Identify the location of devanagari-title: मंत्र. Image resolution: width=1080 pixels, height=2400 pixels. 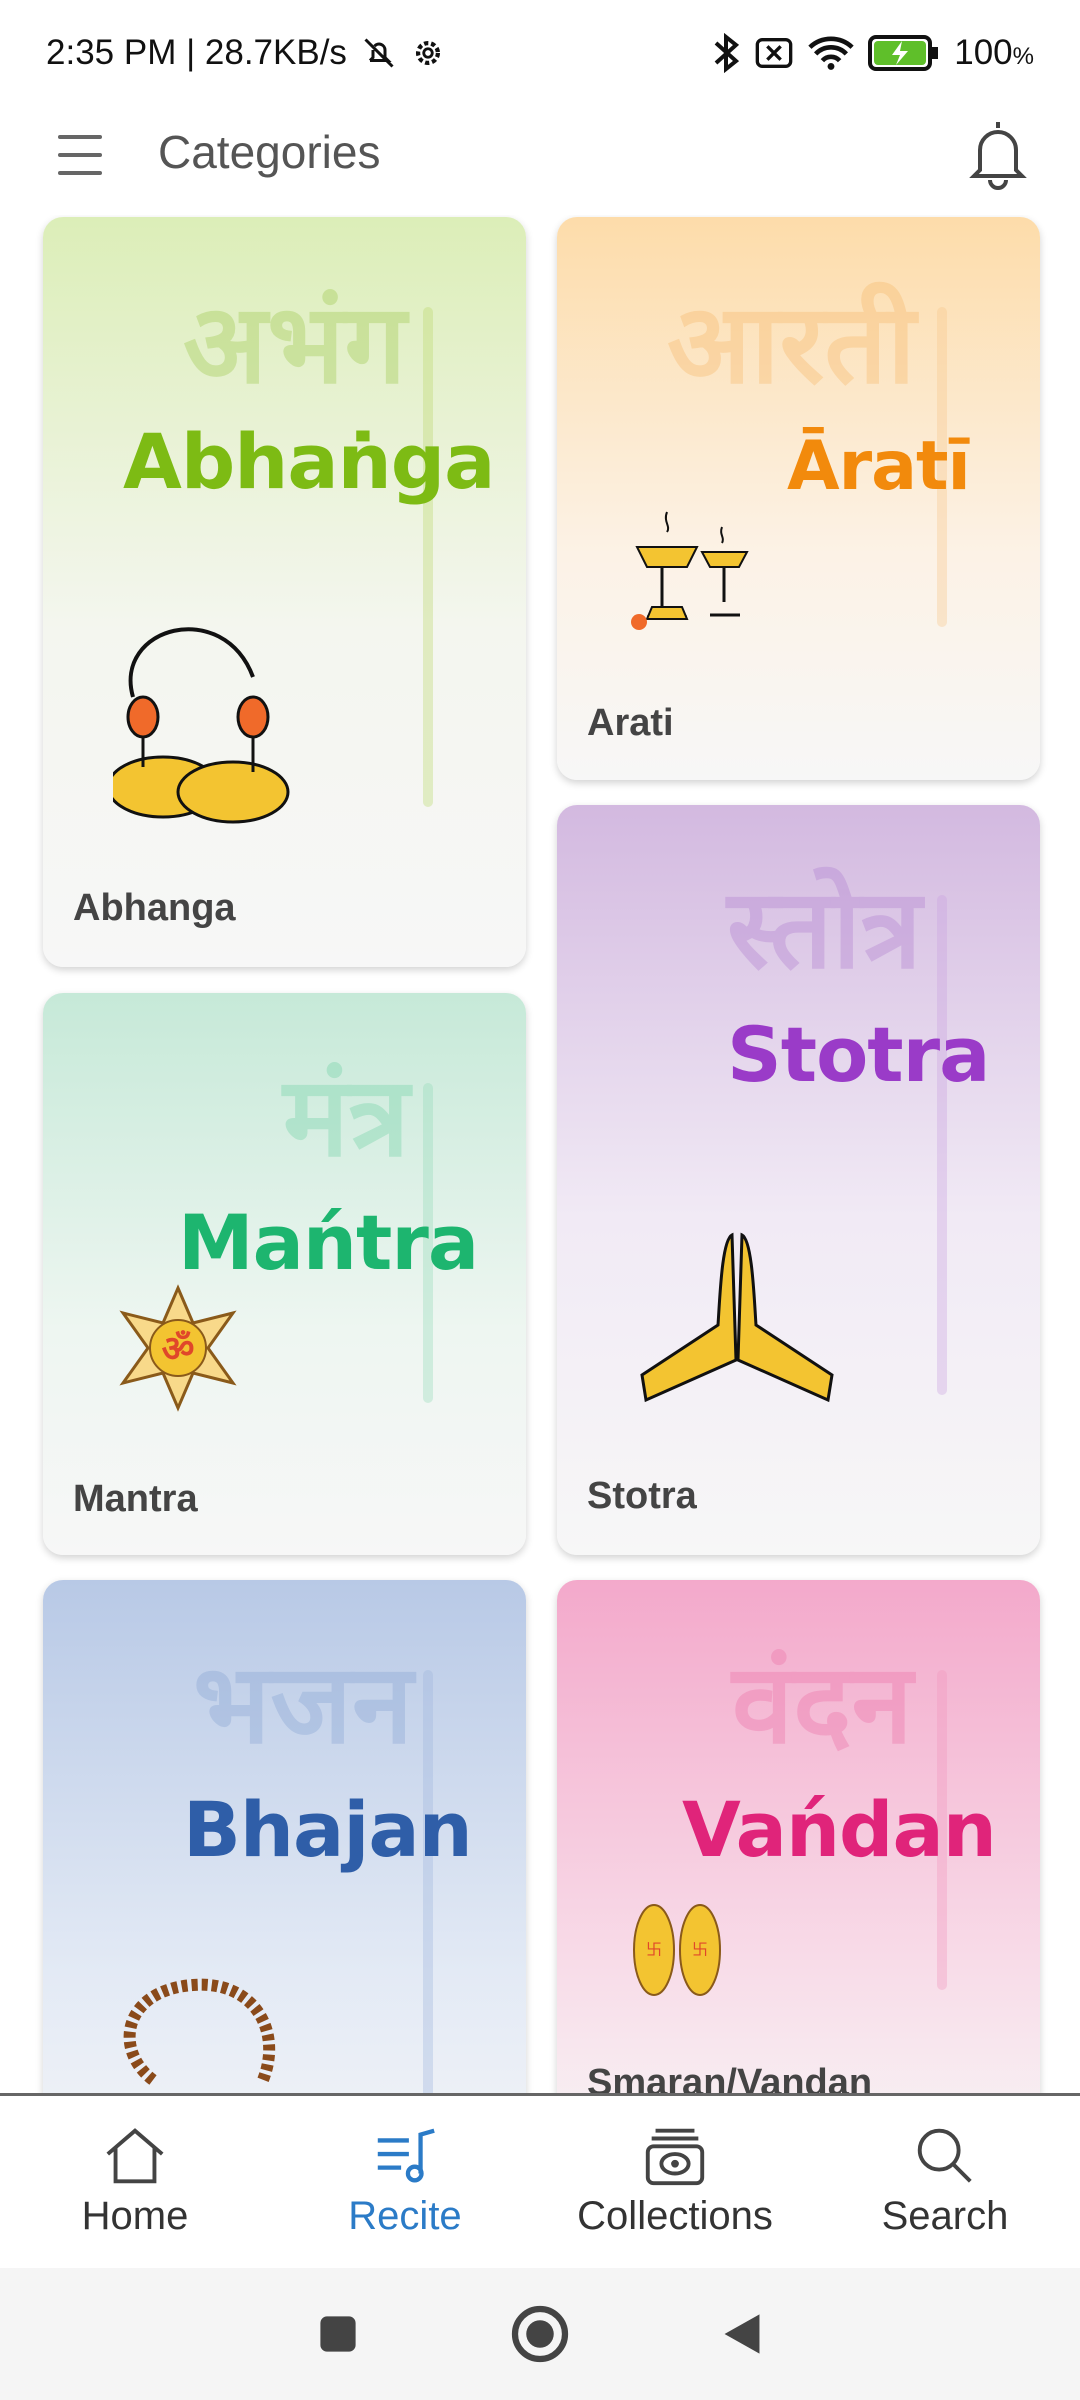
(346, 1116).